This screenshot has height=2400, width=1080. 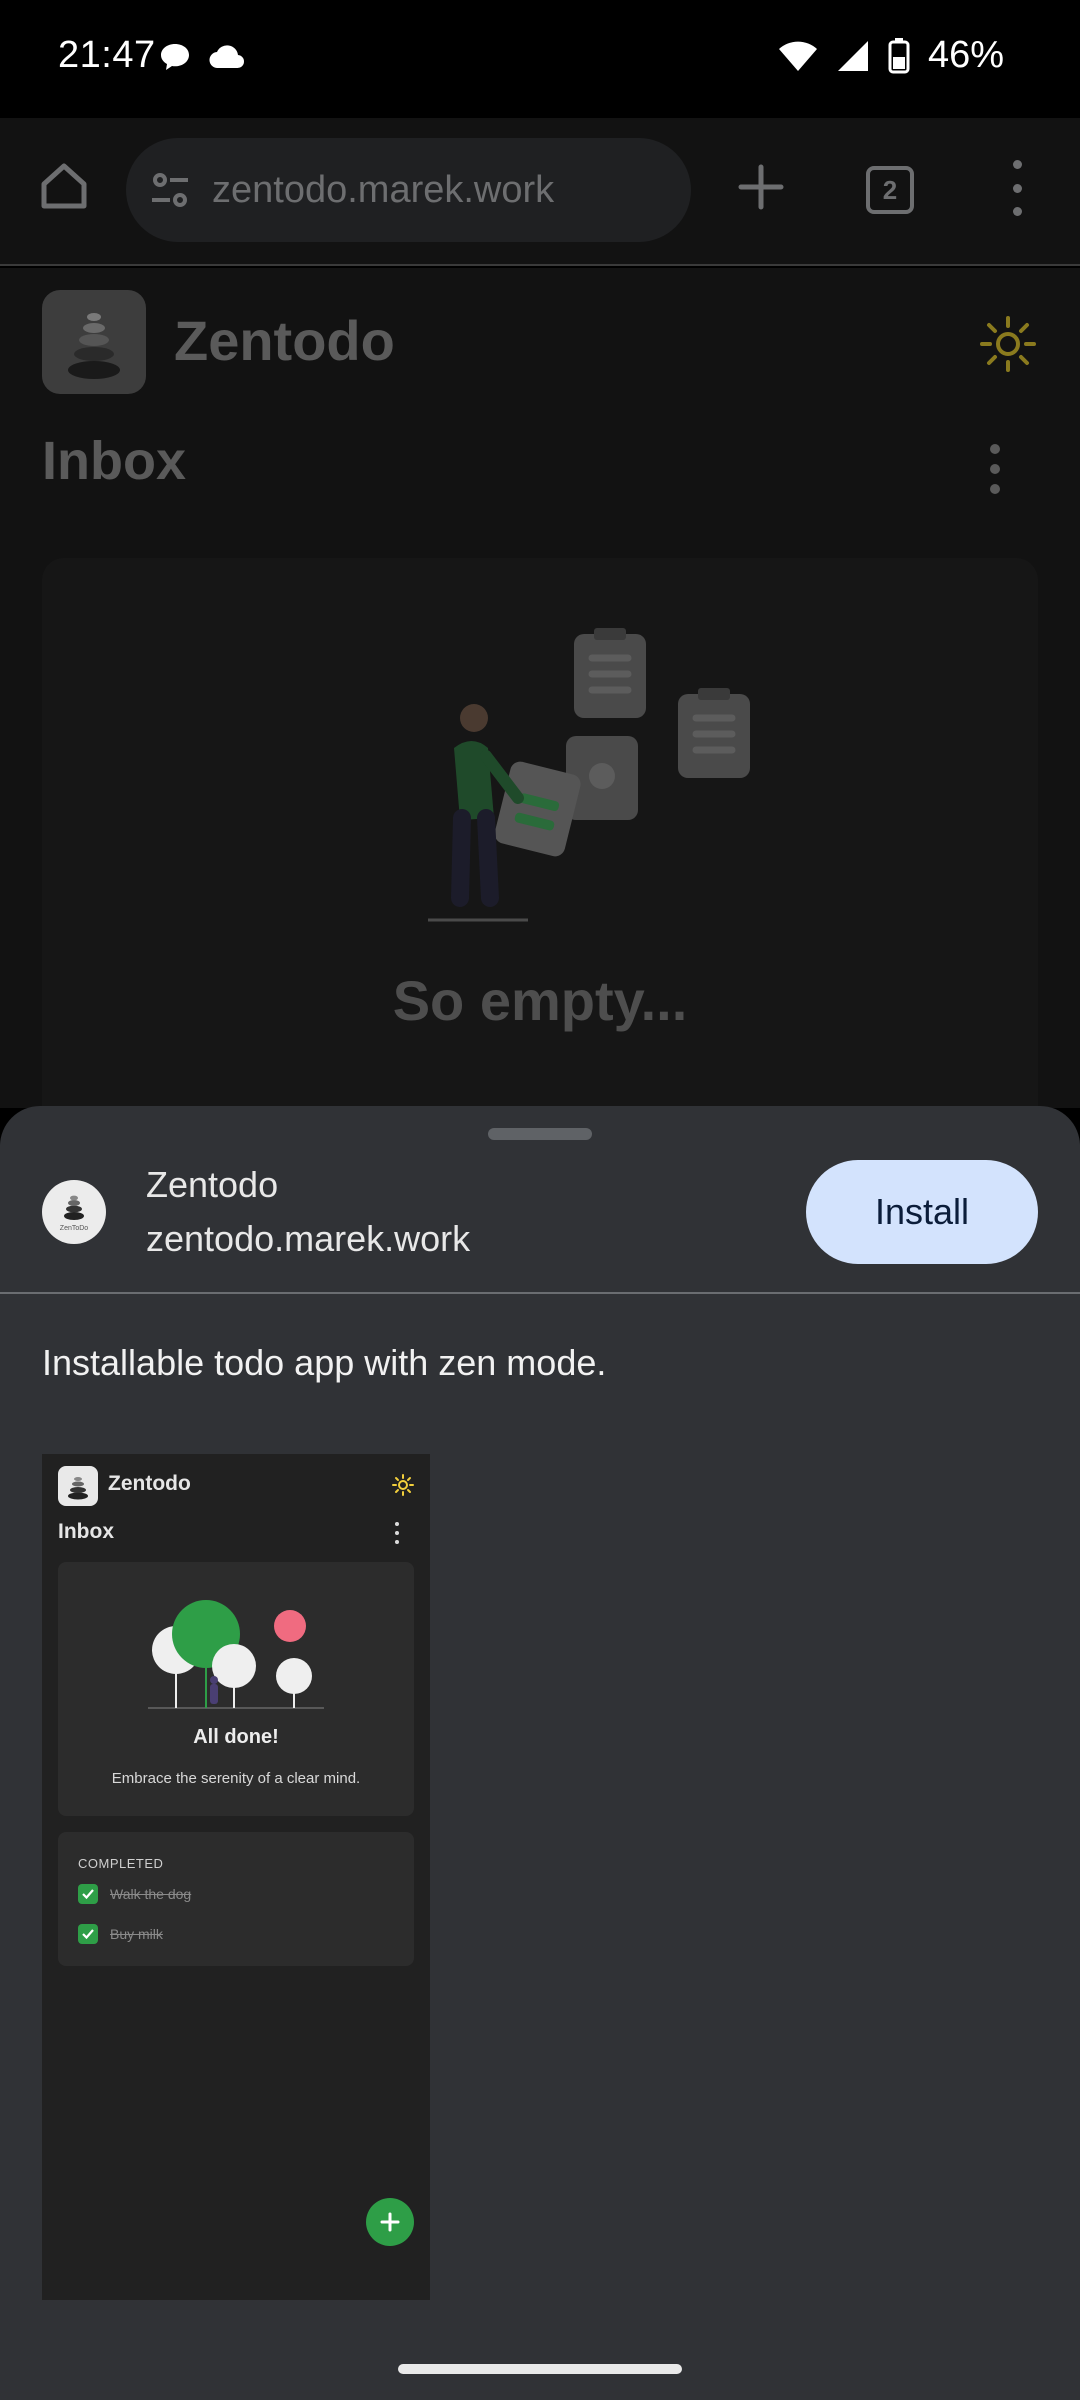 What do you see at coordinates (797, 56) in the screenshot?
I see `wifi-icon` at bounding box center [797, 56].